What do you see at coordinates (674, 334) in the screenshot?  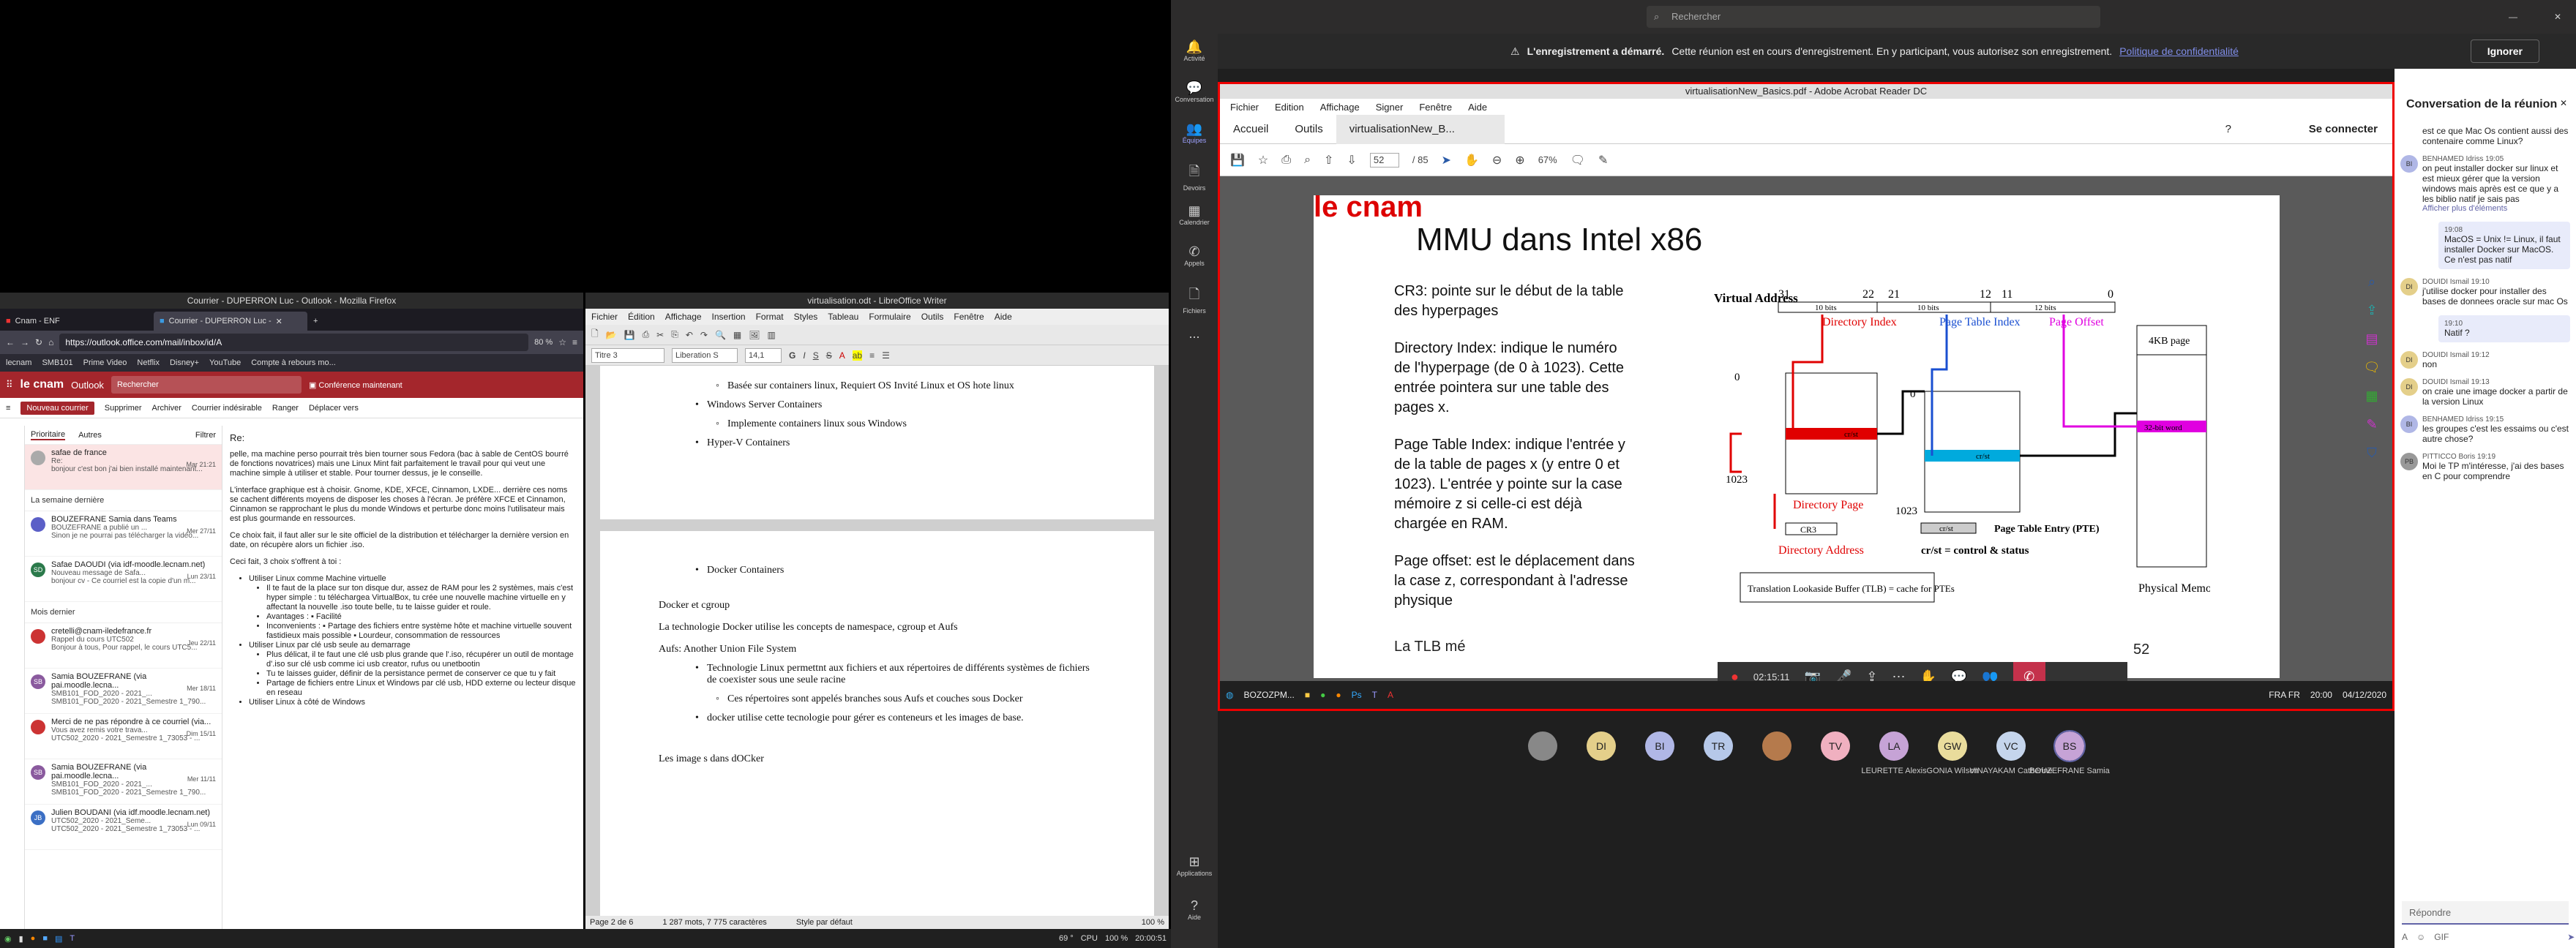 I see `copy-icon: ⎘` at bounding box center [674, 334].